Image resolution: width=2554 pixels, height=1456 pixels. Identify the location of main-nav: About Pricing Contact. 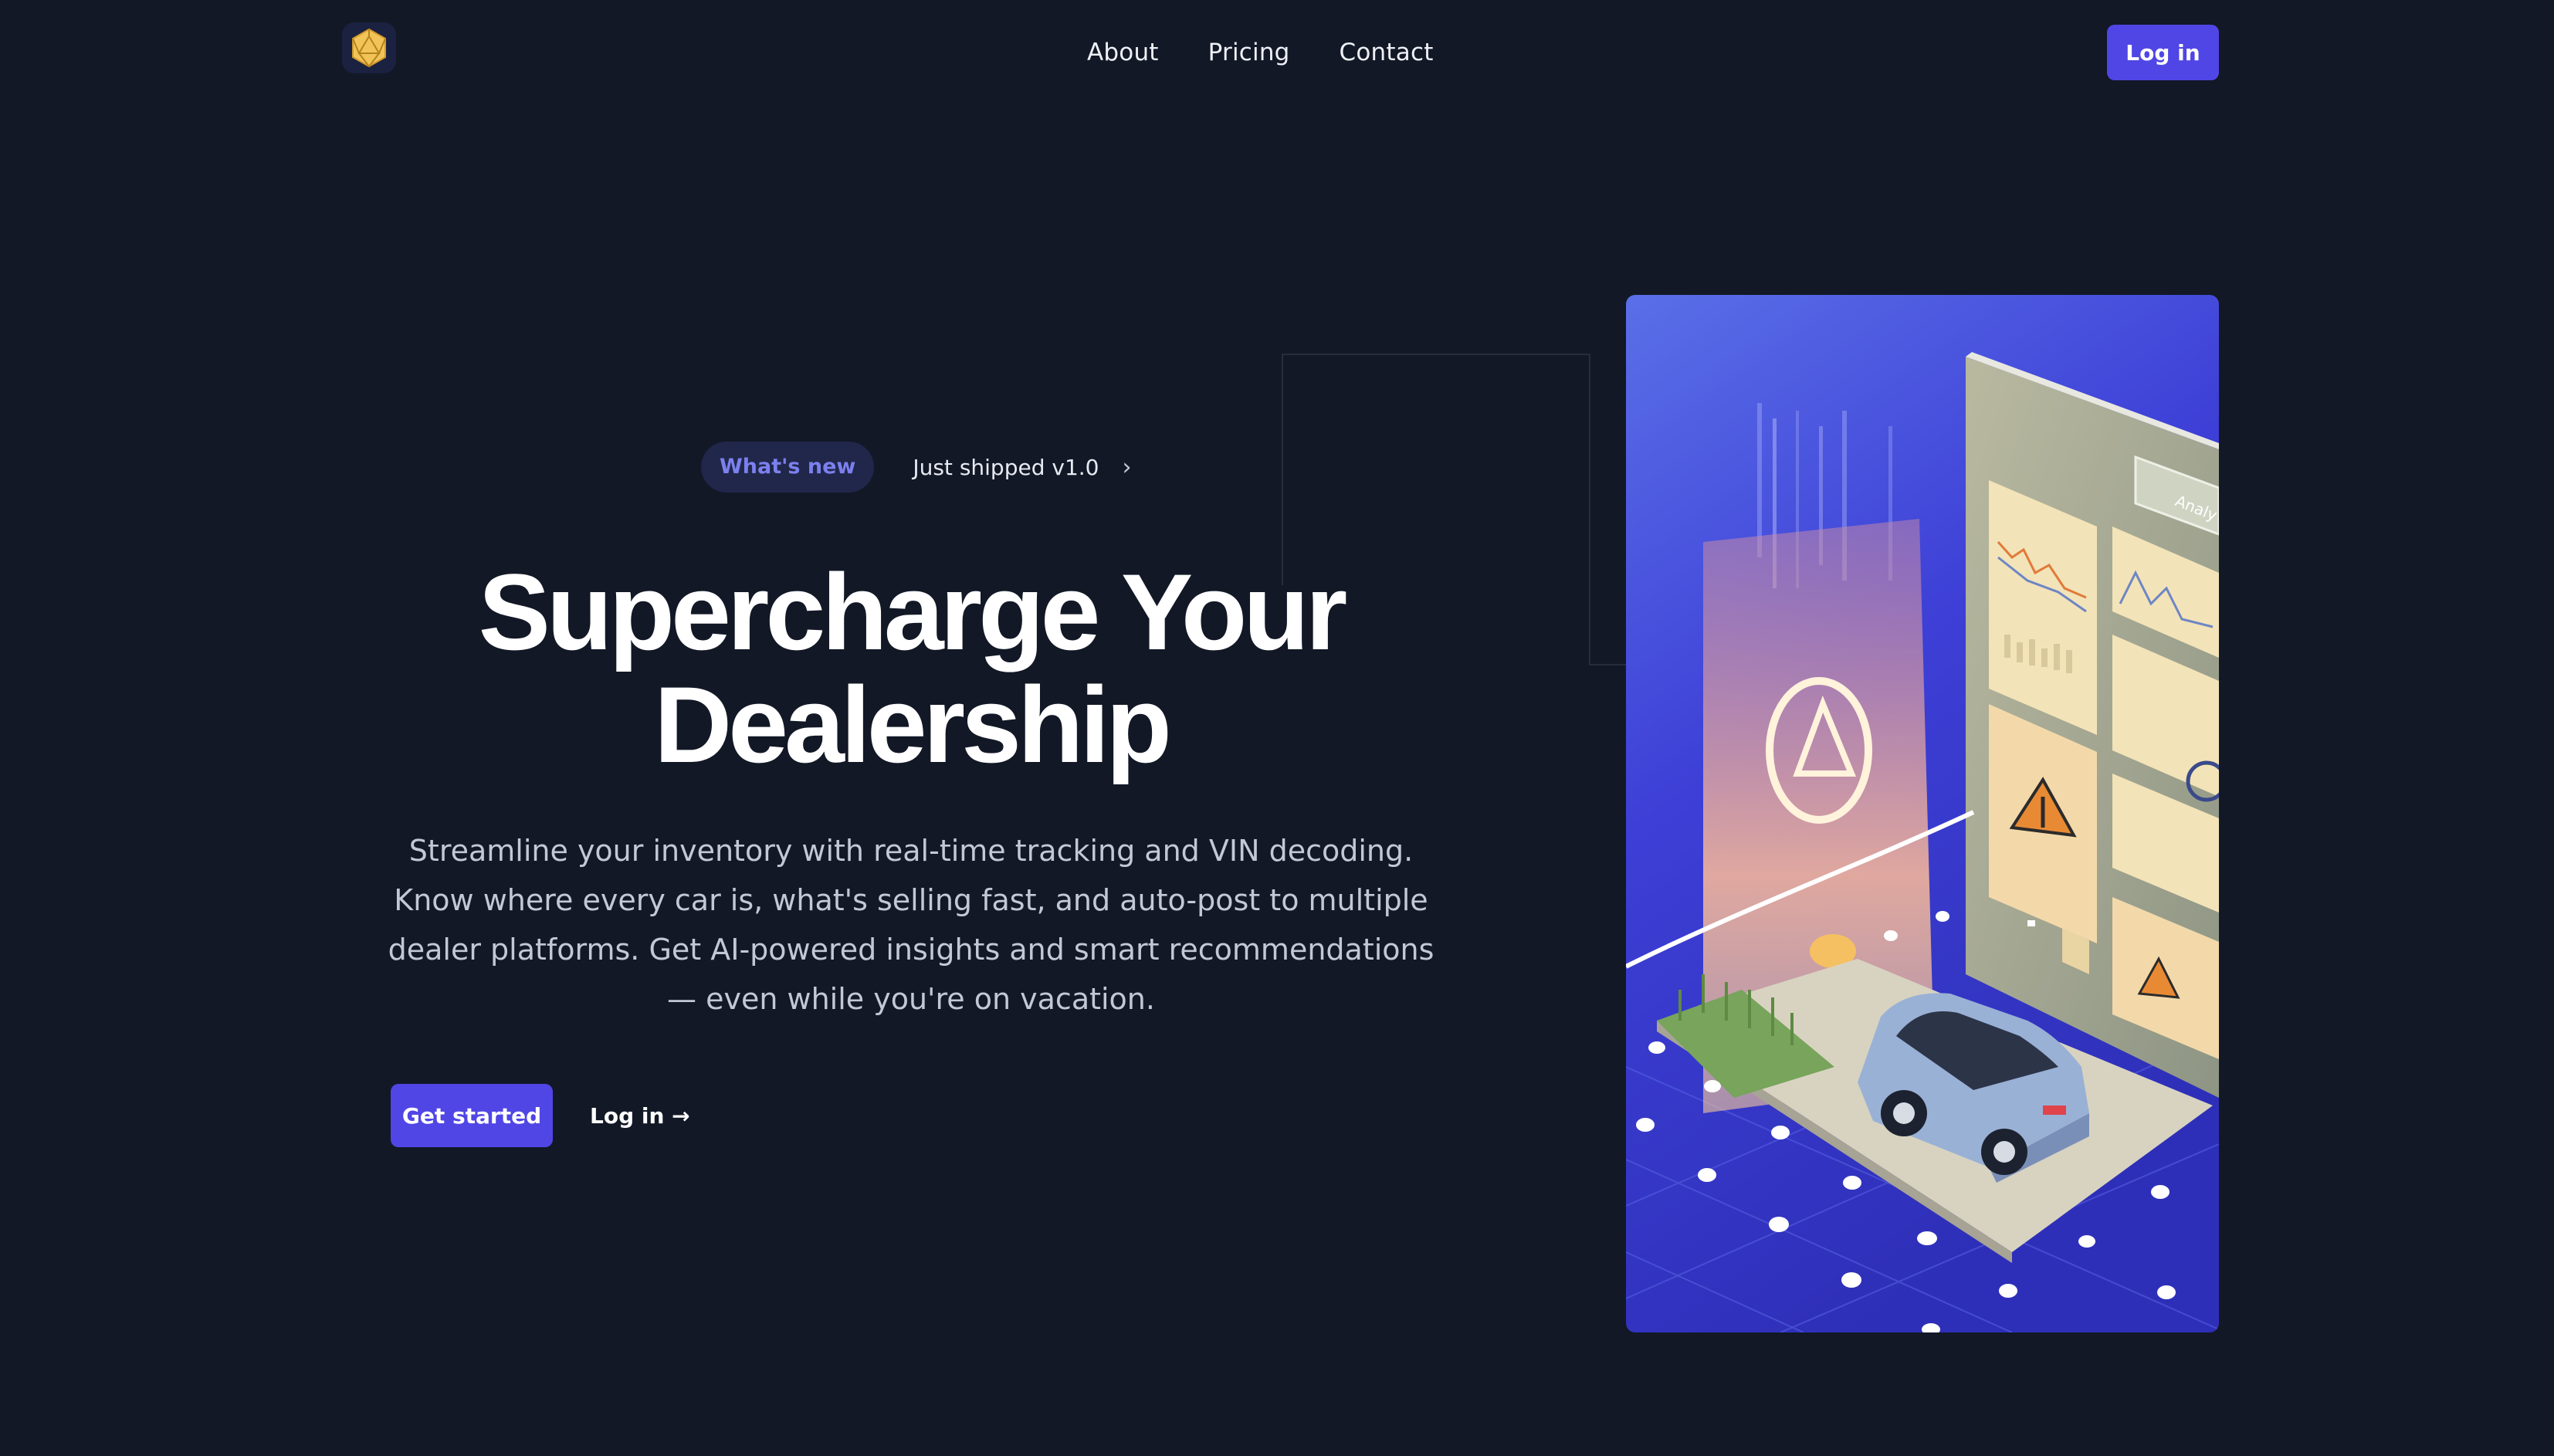
(1260, 52).